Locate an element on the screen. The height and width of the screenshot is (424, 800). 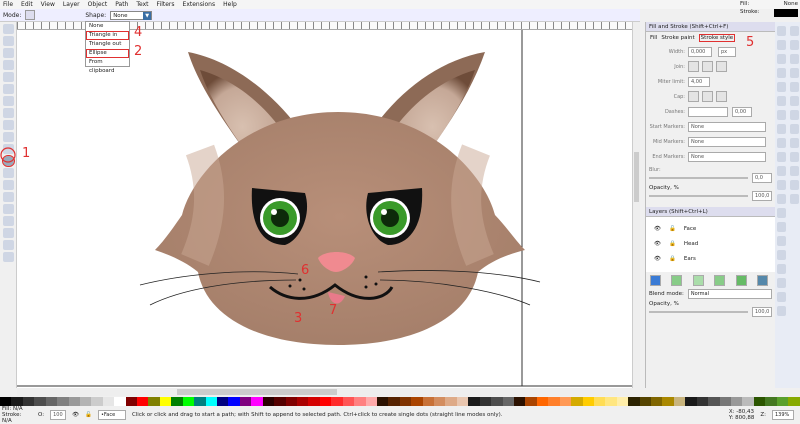
opacity-slider is located at coordinates (698, 196).